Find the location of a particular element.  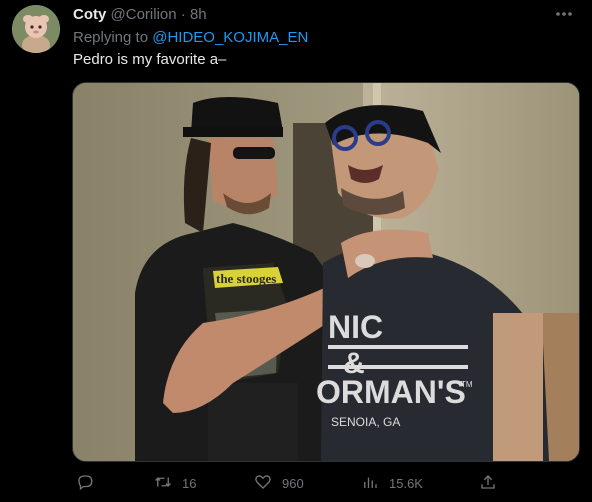

reply-button is located at coordinates (85, 483).